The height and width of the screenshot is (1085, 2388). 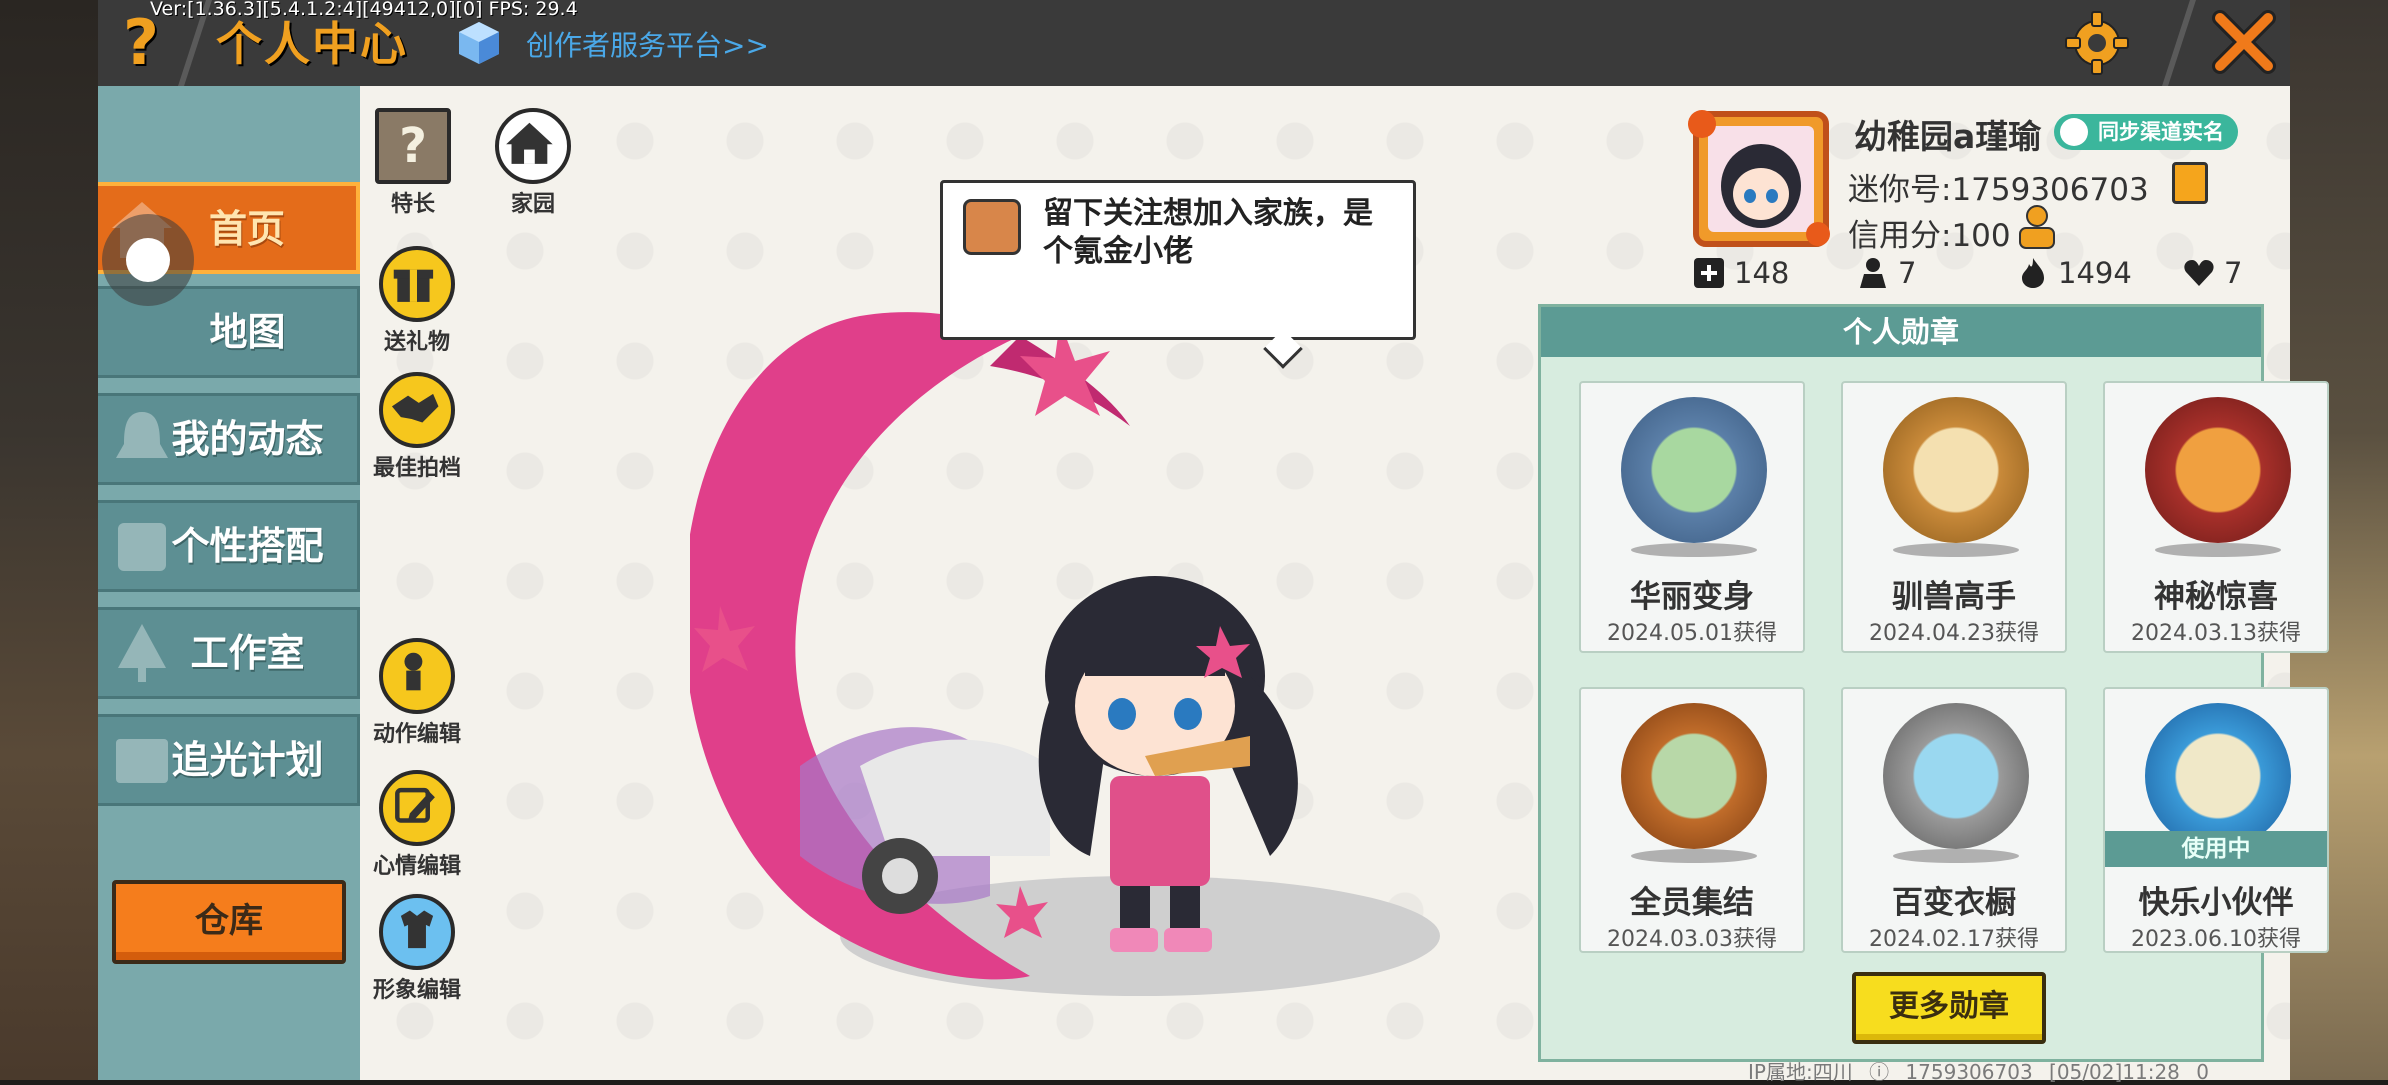 What do you see at coordinates (992, 227) in the screenshot?
I see `chat-face-icon` at bounding box center [992, 227].